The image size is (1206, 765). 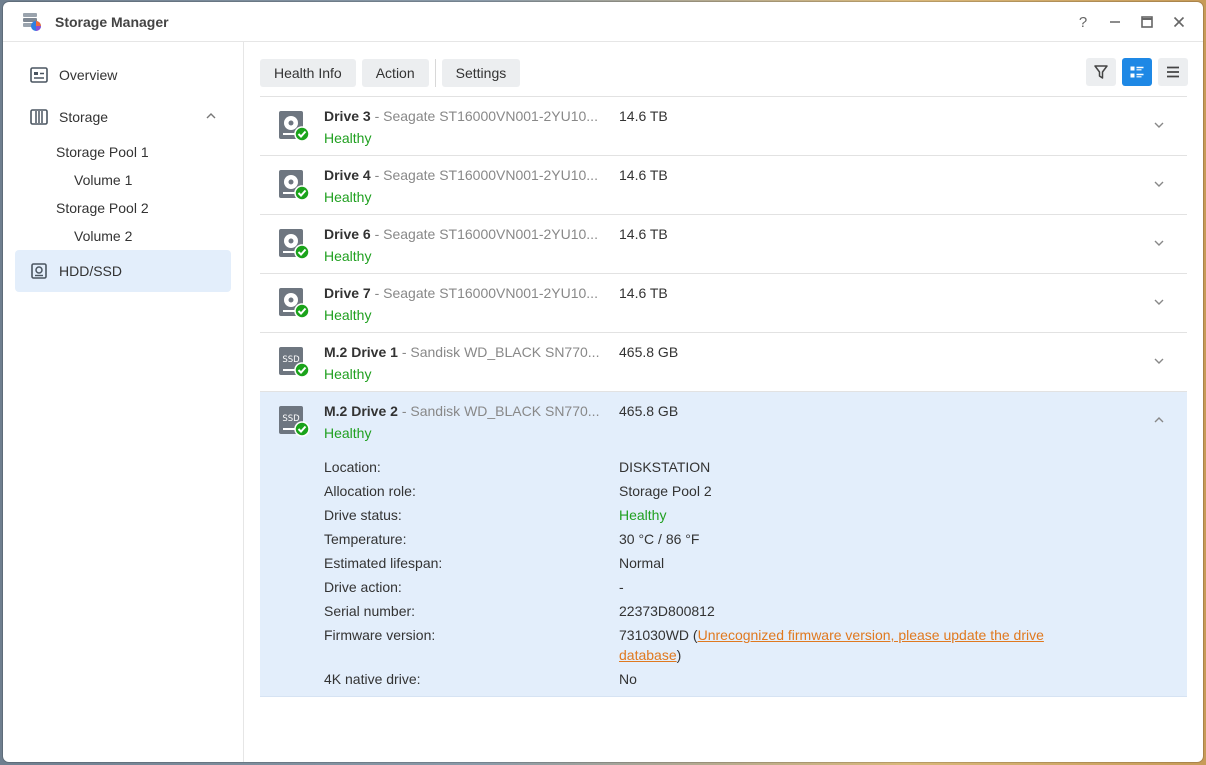 What do you see at coordinates (380, 635) in the screenshot?
I see `detail-label: Firmware version:` at bounding box center [380, 635].